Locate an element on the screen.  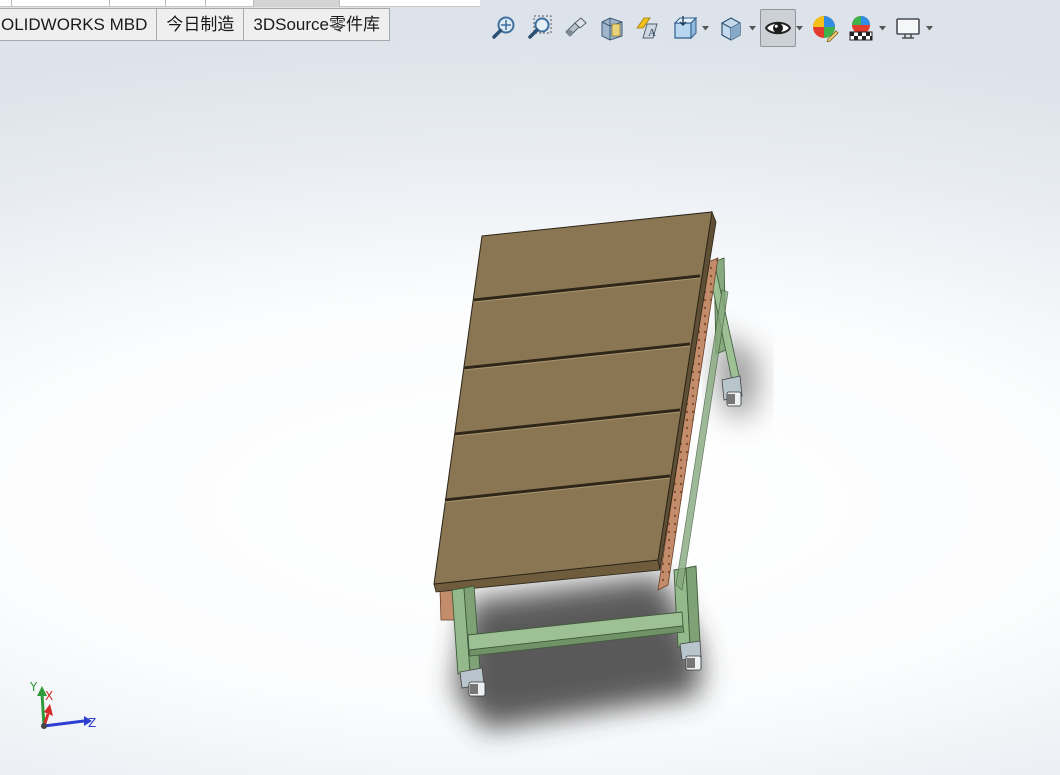
triad-y-label: Y is located at coordinates (34, 687).